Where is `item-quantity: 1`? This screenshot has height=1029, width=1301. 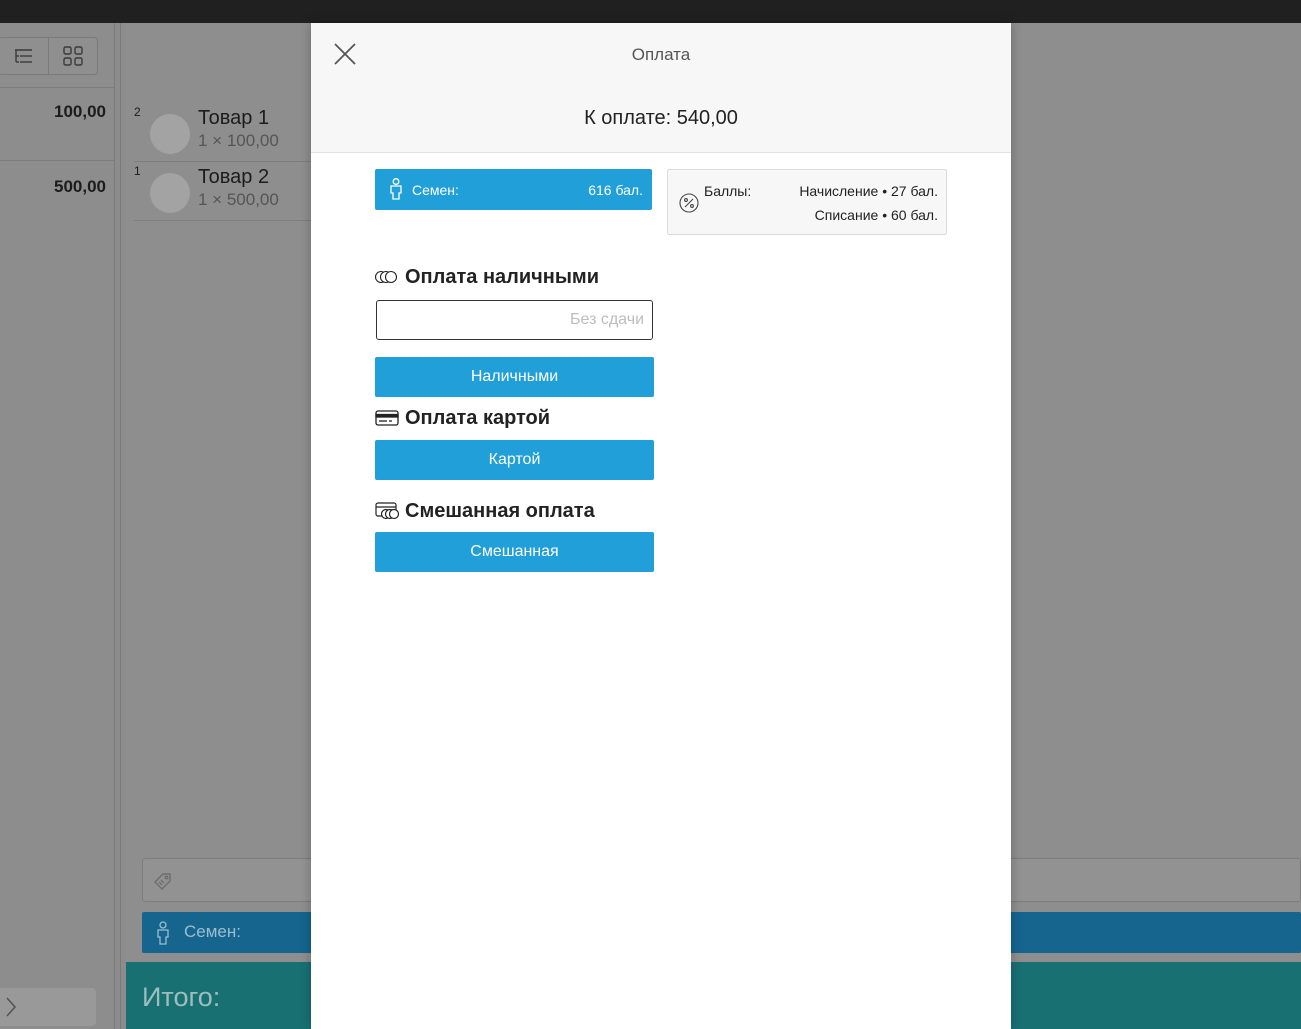 item-quantity: 1 is located at coordinates (137, 171).